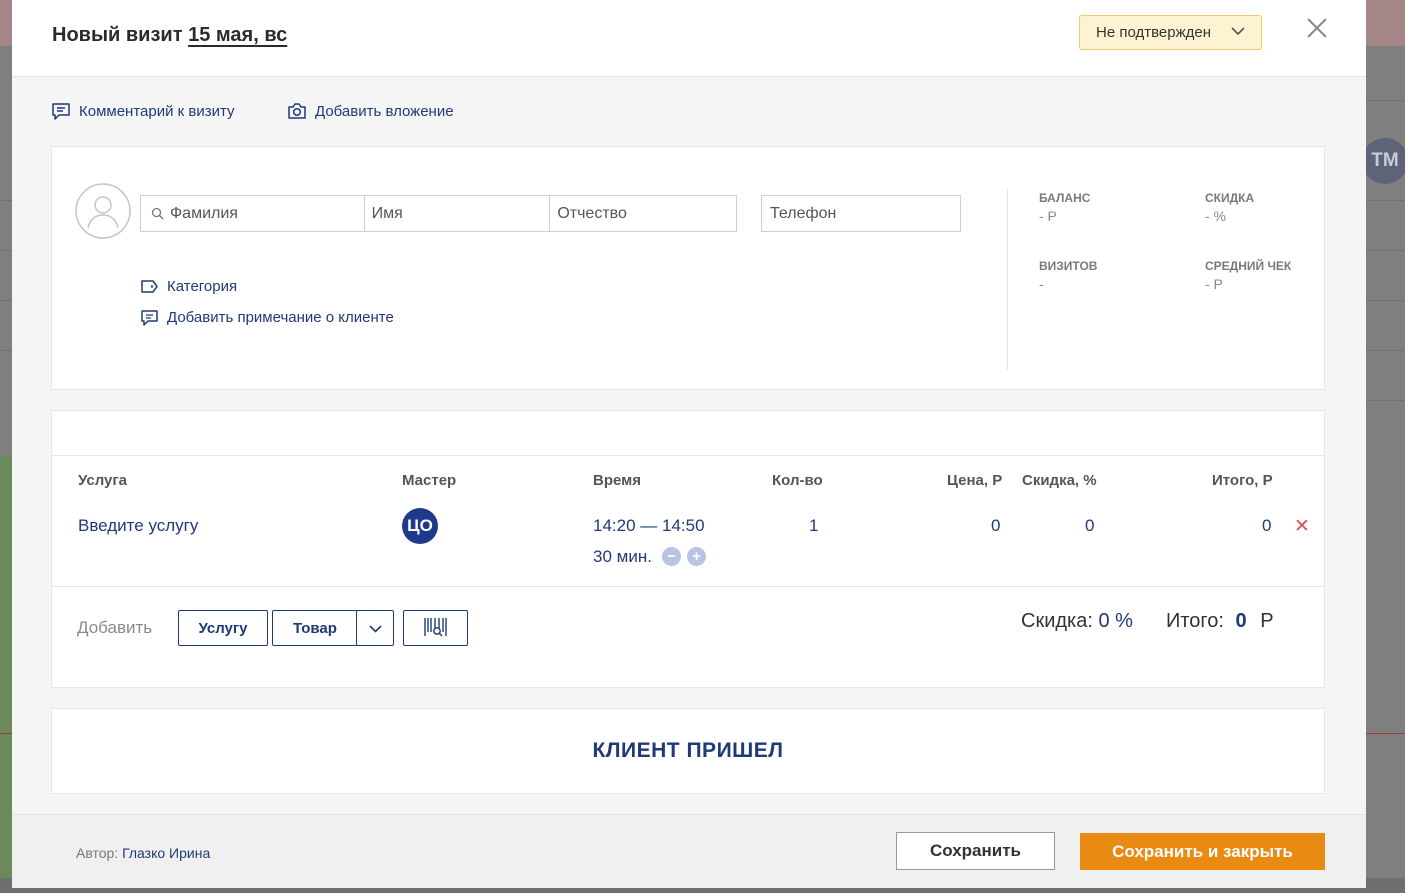 This screenshot has width=1405, height=893. What do you see at coordinates (643, 213) in the screenshot?
I see `middle-name-input: Отчество` at bounding box center [643, 213].